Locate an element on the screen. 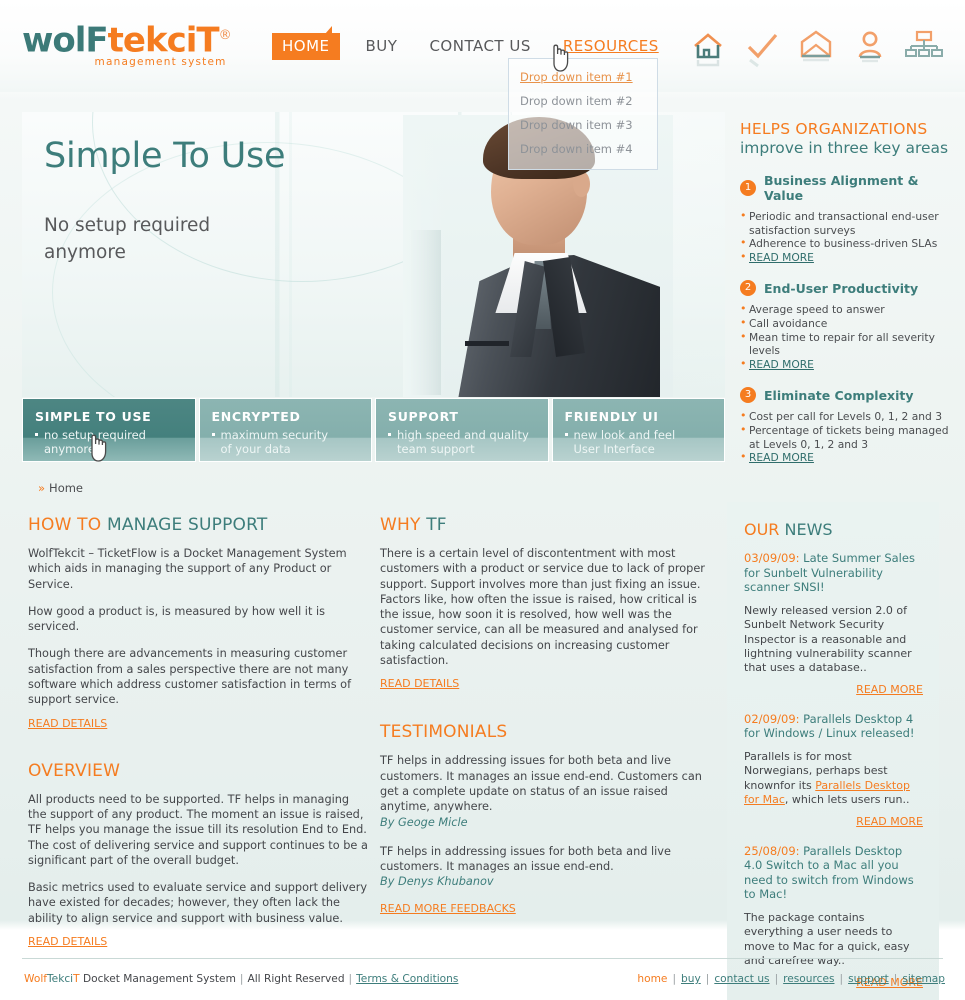  dropdown-item-2: Drop down item #2 is located at coordinates (583, 101).